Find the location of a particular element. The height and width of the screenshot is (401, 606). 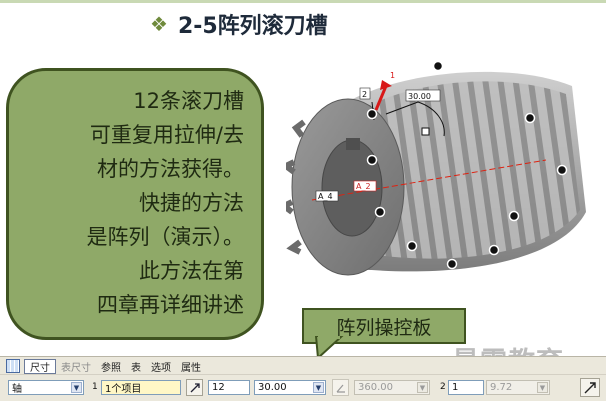

member-count-input: 12 is located at coordinates (229, 387).